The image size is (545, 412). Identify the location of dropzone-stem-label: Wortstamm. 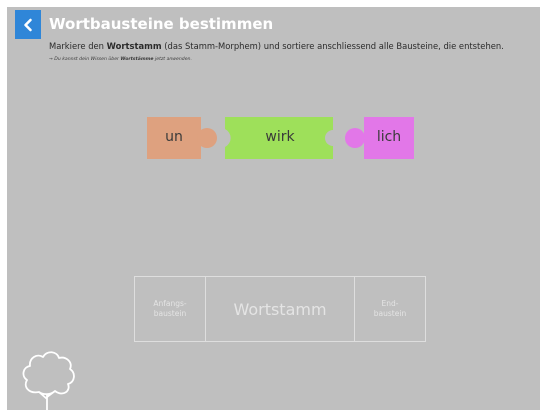
(280, 309).